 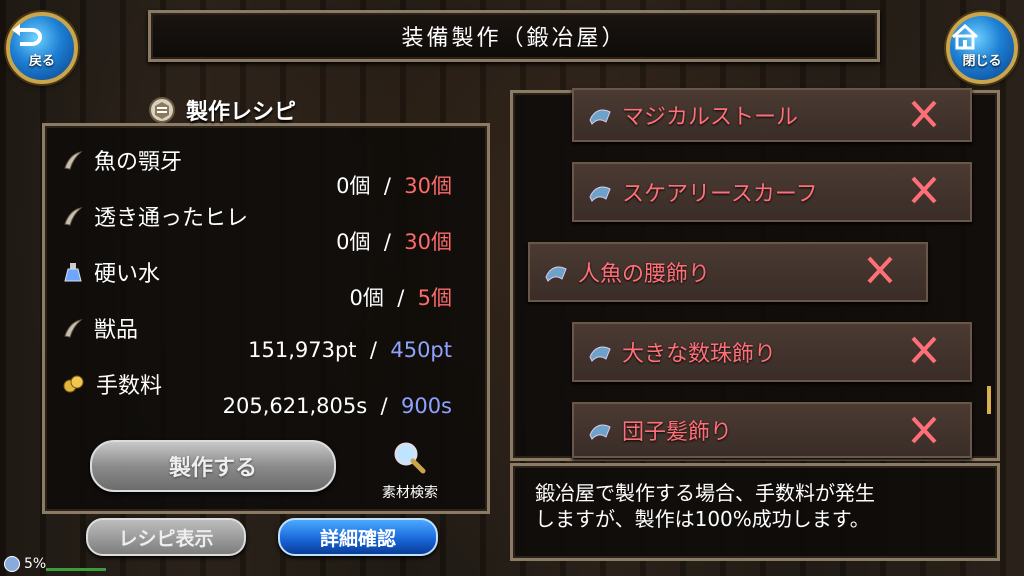 I want to click on close-label: 閉じる, so click(x=982, y=61).